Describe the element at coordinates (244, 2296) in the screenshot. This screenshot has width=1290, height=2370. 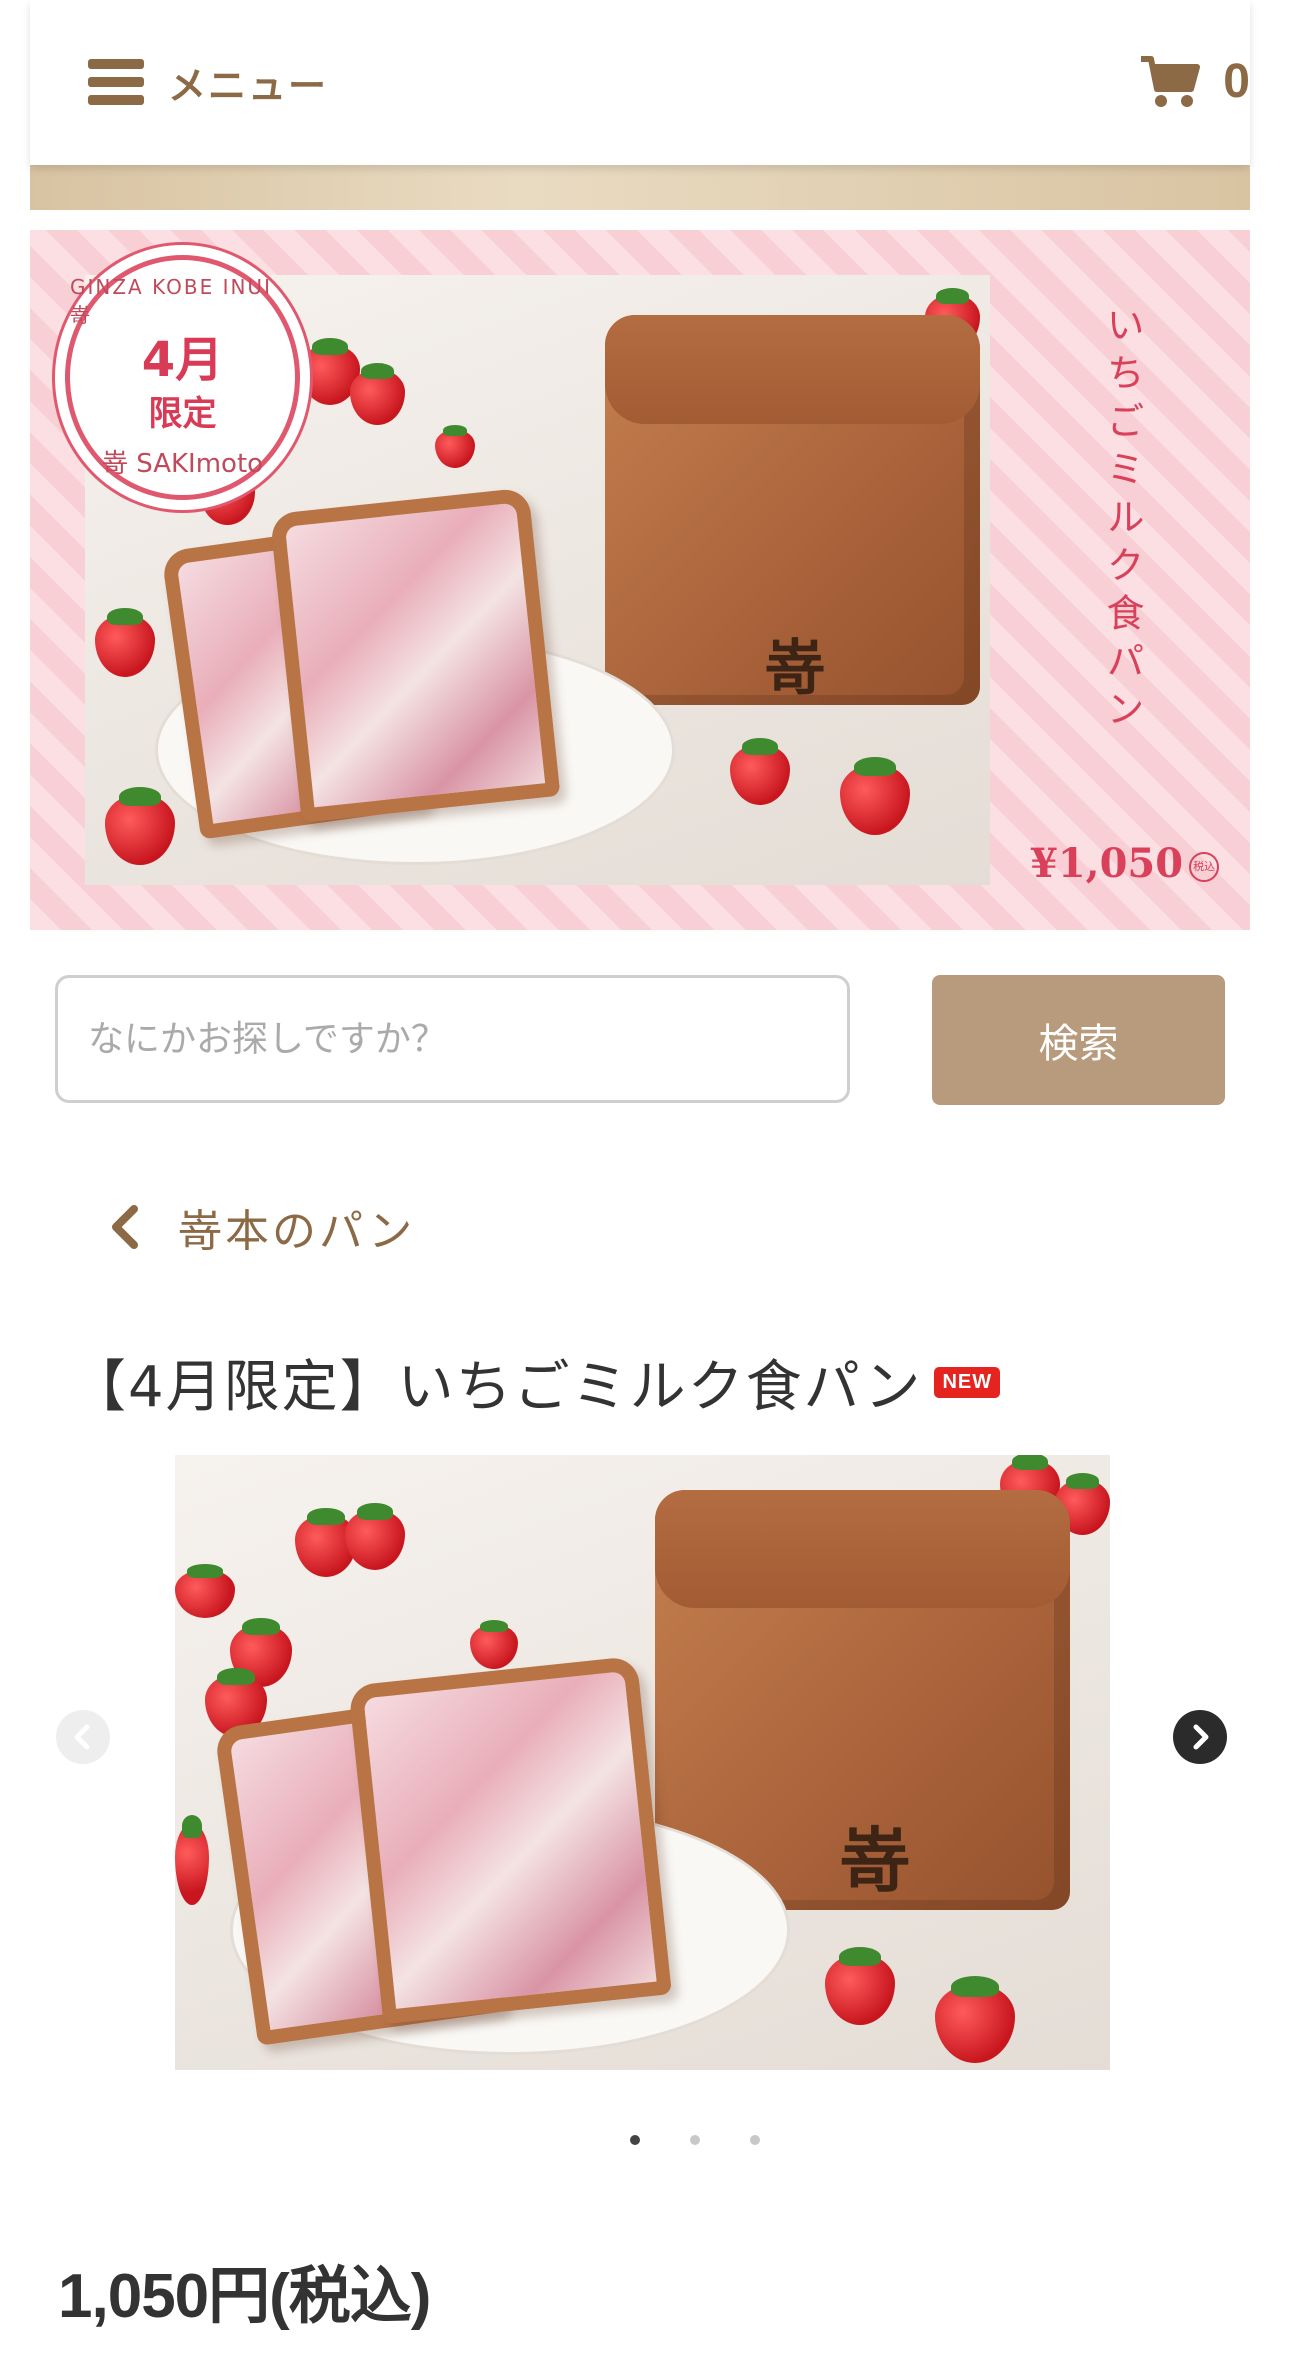
I see `product-price: 1,050円(税込)` at that location.